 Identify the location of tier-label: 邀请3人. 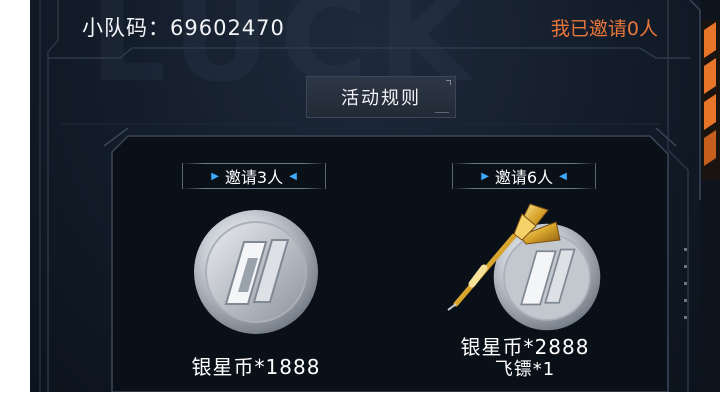
(254, 177).